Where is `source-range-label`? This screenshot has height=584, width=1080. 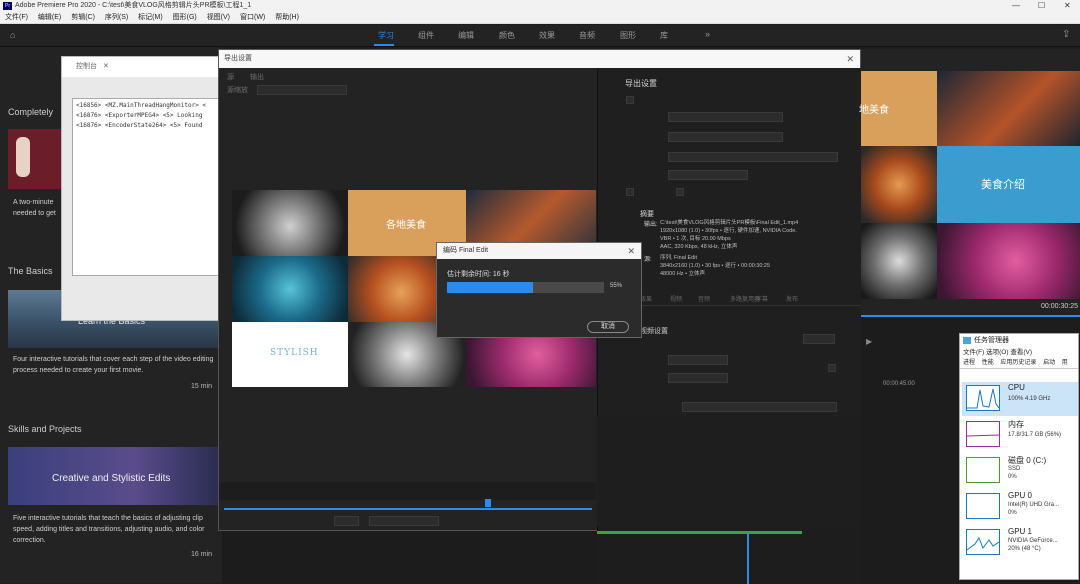 source-range-label is located at coordinates (346, 521).